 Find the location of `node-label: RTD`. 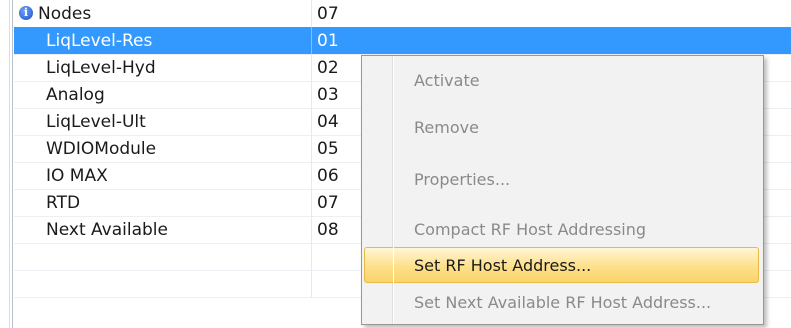

node-label: RTD is located at coordinates (63, 203).